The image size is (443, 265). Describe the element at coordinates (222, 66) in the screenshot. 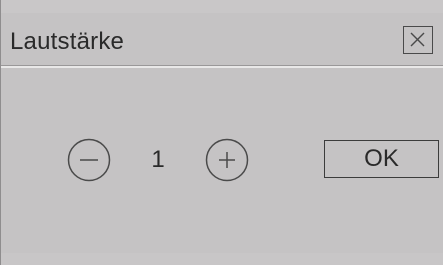

I see `title-divider` at that location.